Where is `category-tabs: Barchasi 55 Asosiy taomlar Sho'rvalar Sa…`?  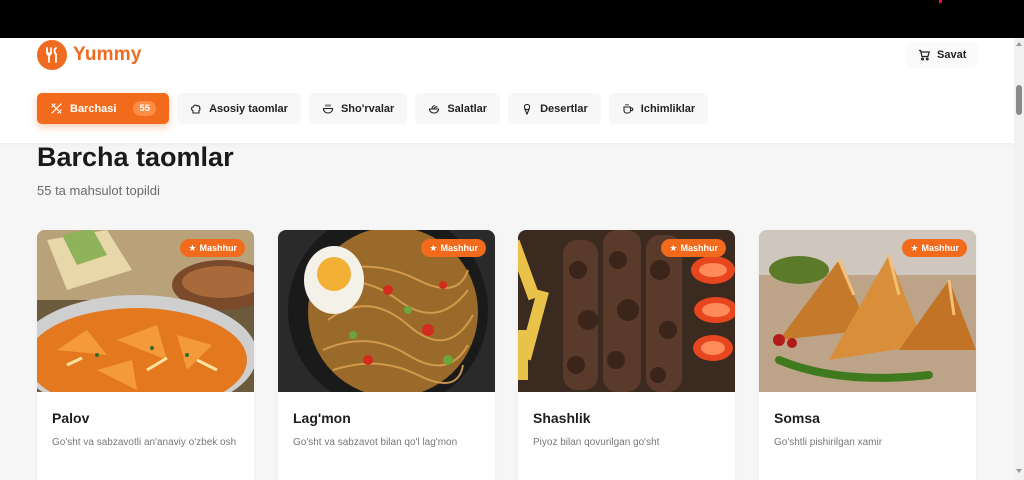 category-tabs: Barchasi 55 Asosiy taomlar Sho'rvalar Sa… is located at coordinates (373, 108).